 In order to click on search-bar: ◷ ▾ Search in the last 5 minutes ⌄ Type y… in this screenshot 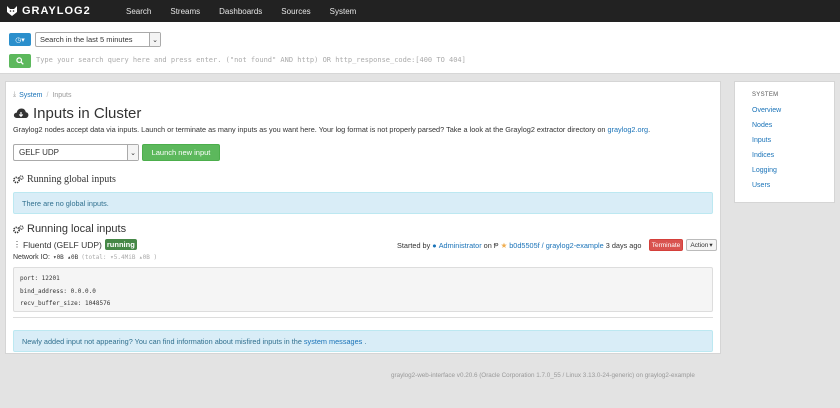, I will do `click(420, 48)`.